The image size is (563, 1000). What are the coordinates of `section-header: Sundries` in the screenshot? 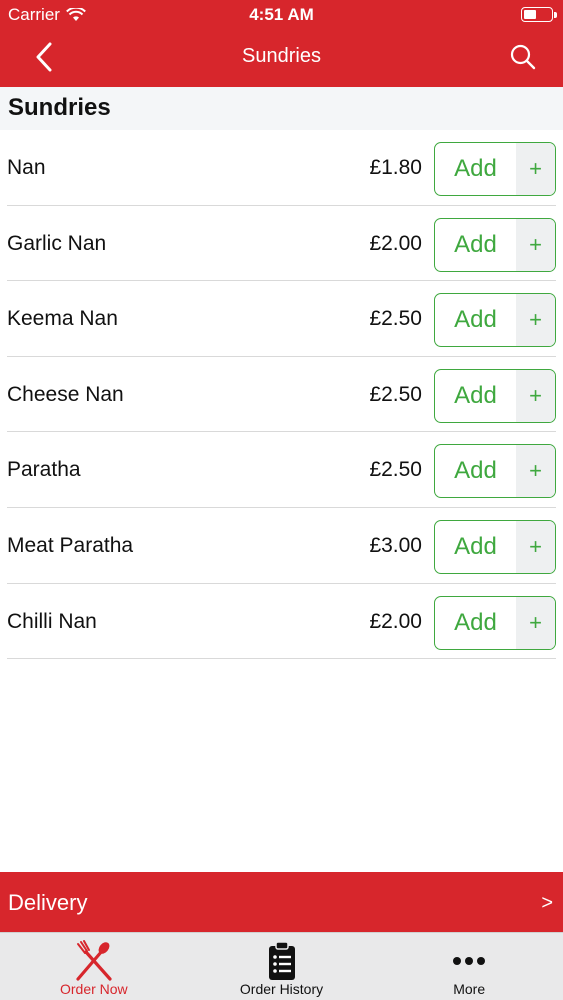 It's located at (281, 108).